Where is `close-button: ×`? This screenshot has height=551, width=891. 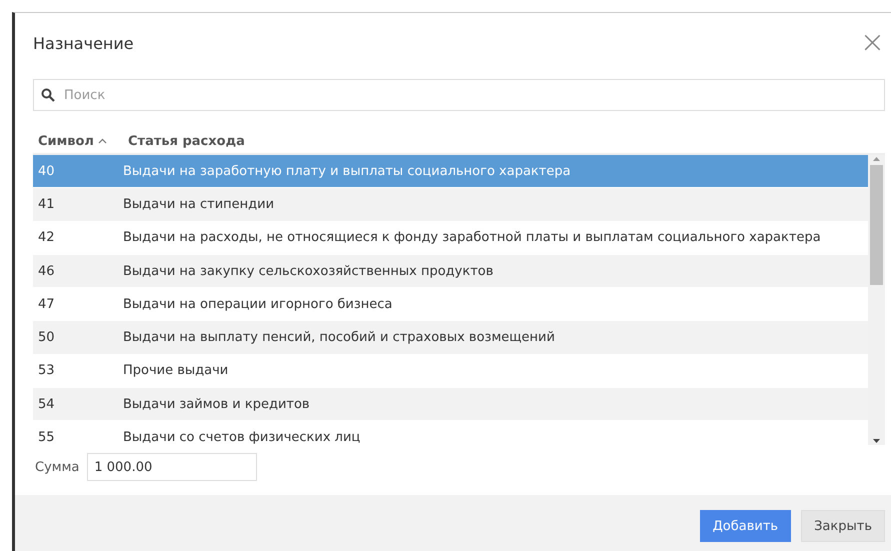
close-button: × is located at coordinates (872, 43).